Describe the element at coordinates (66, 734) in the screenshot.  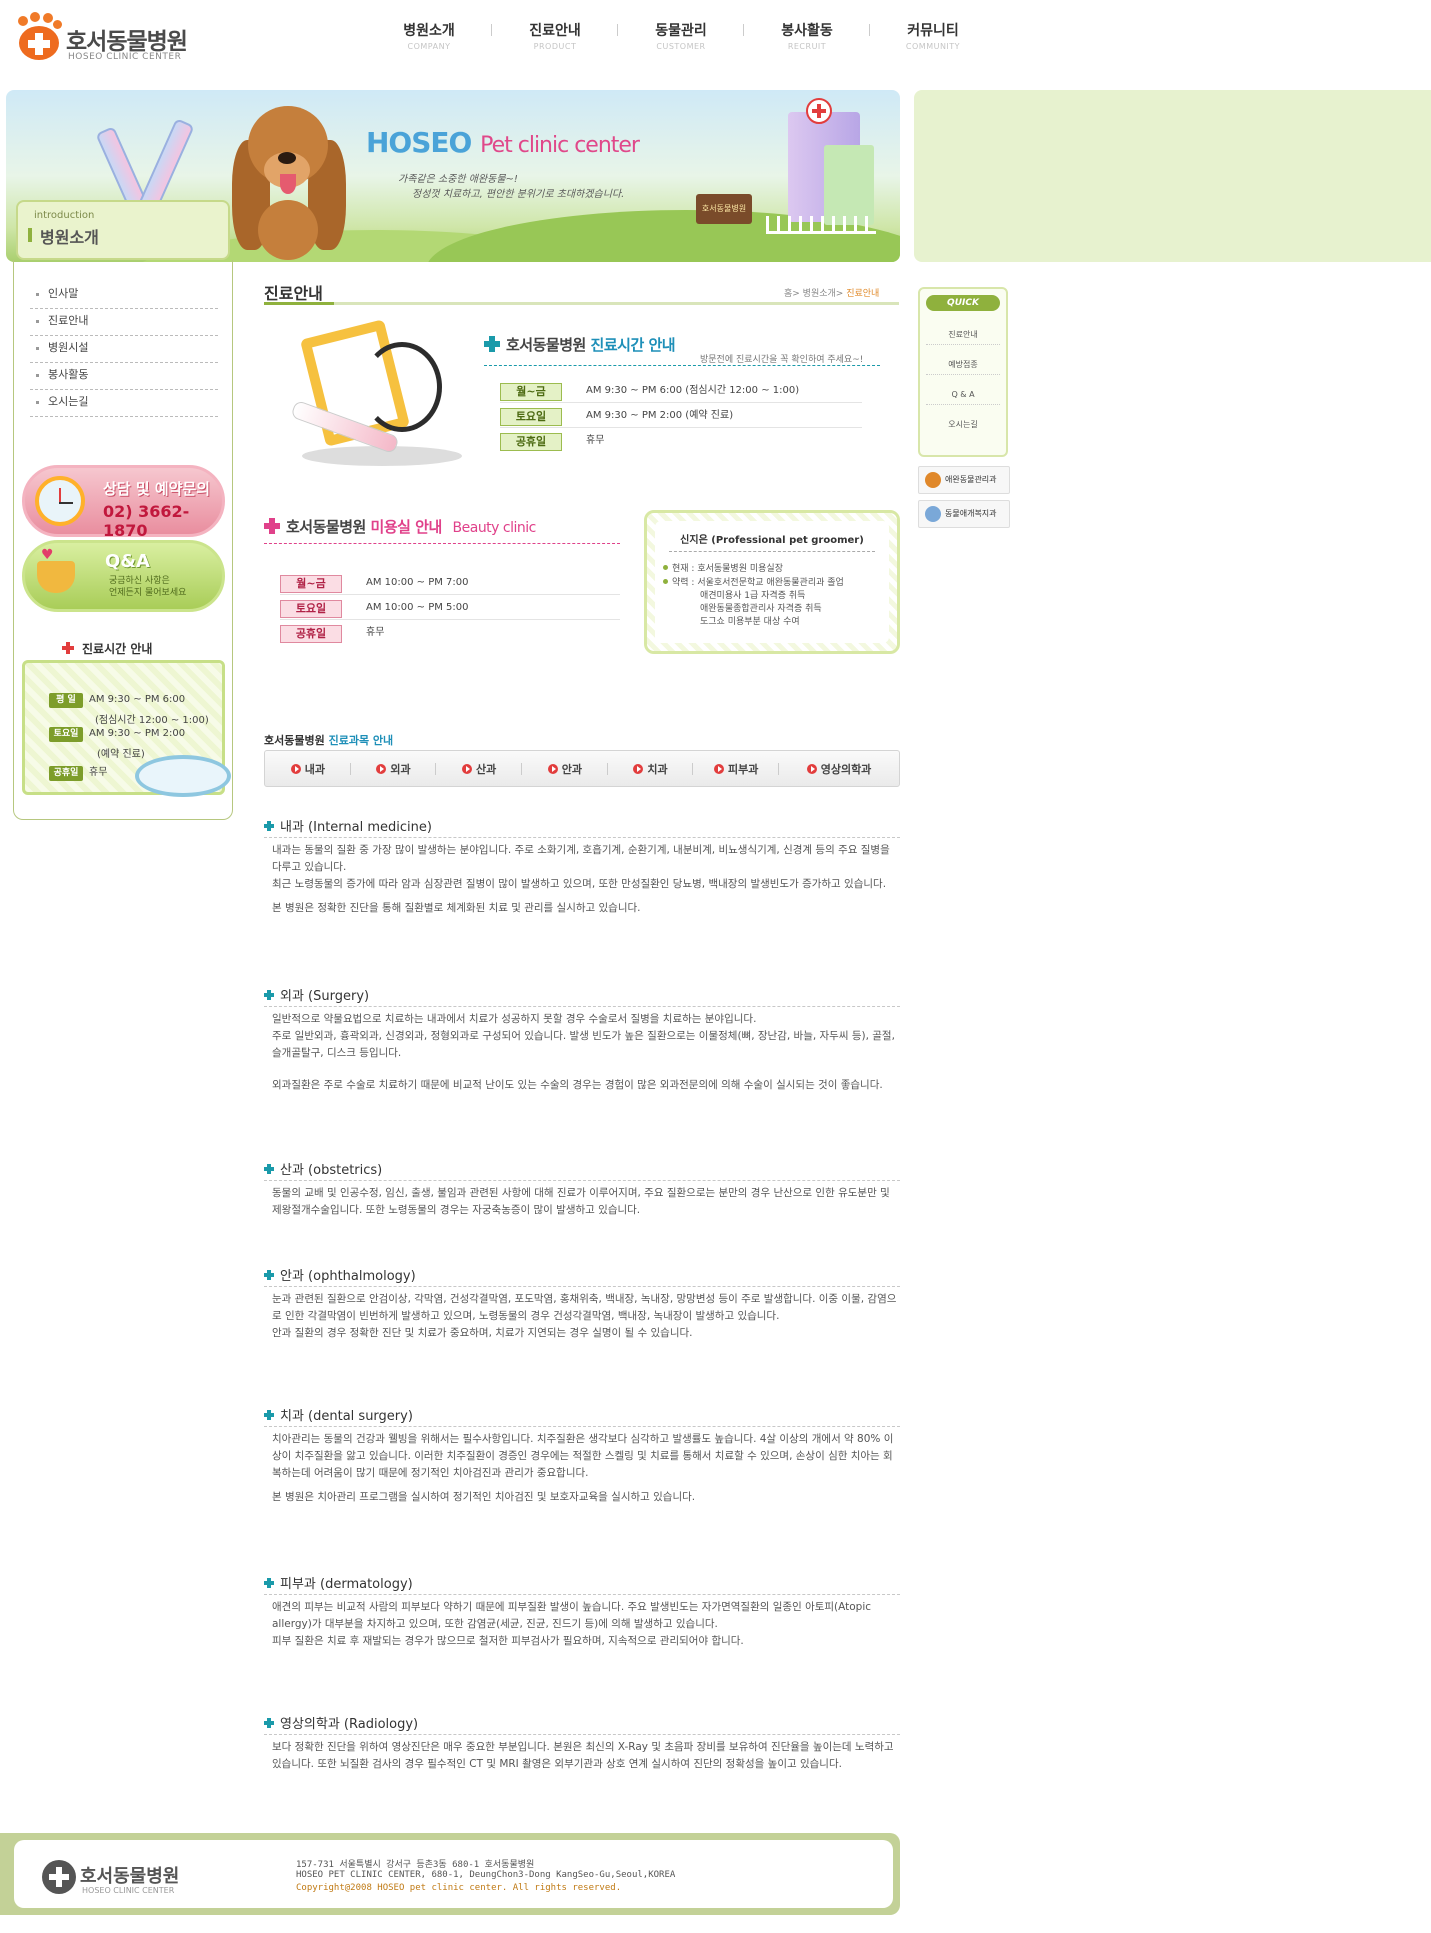
I see `hours-tag: 토요일` at that location.